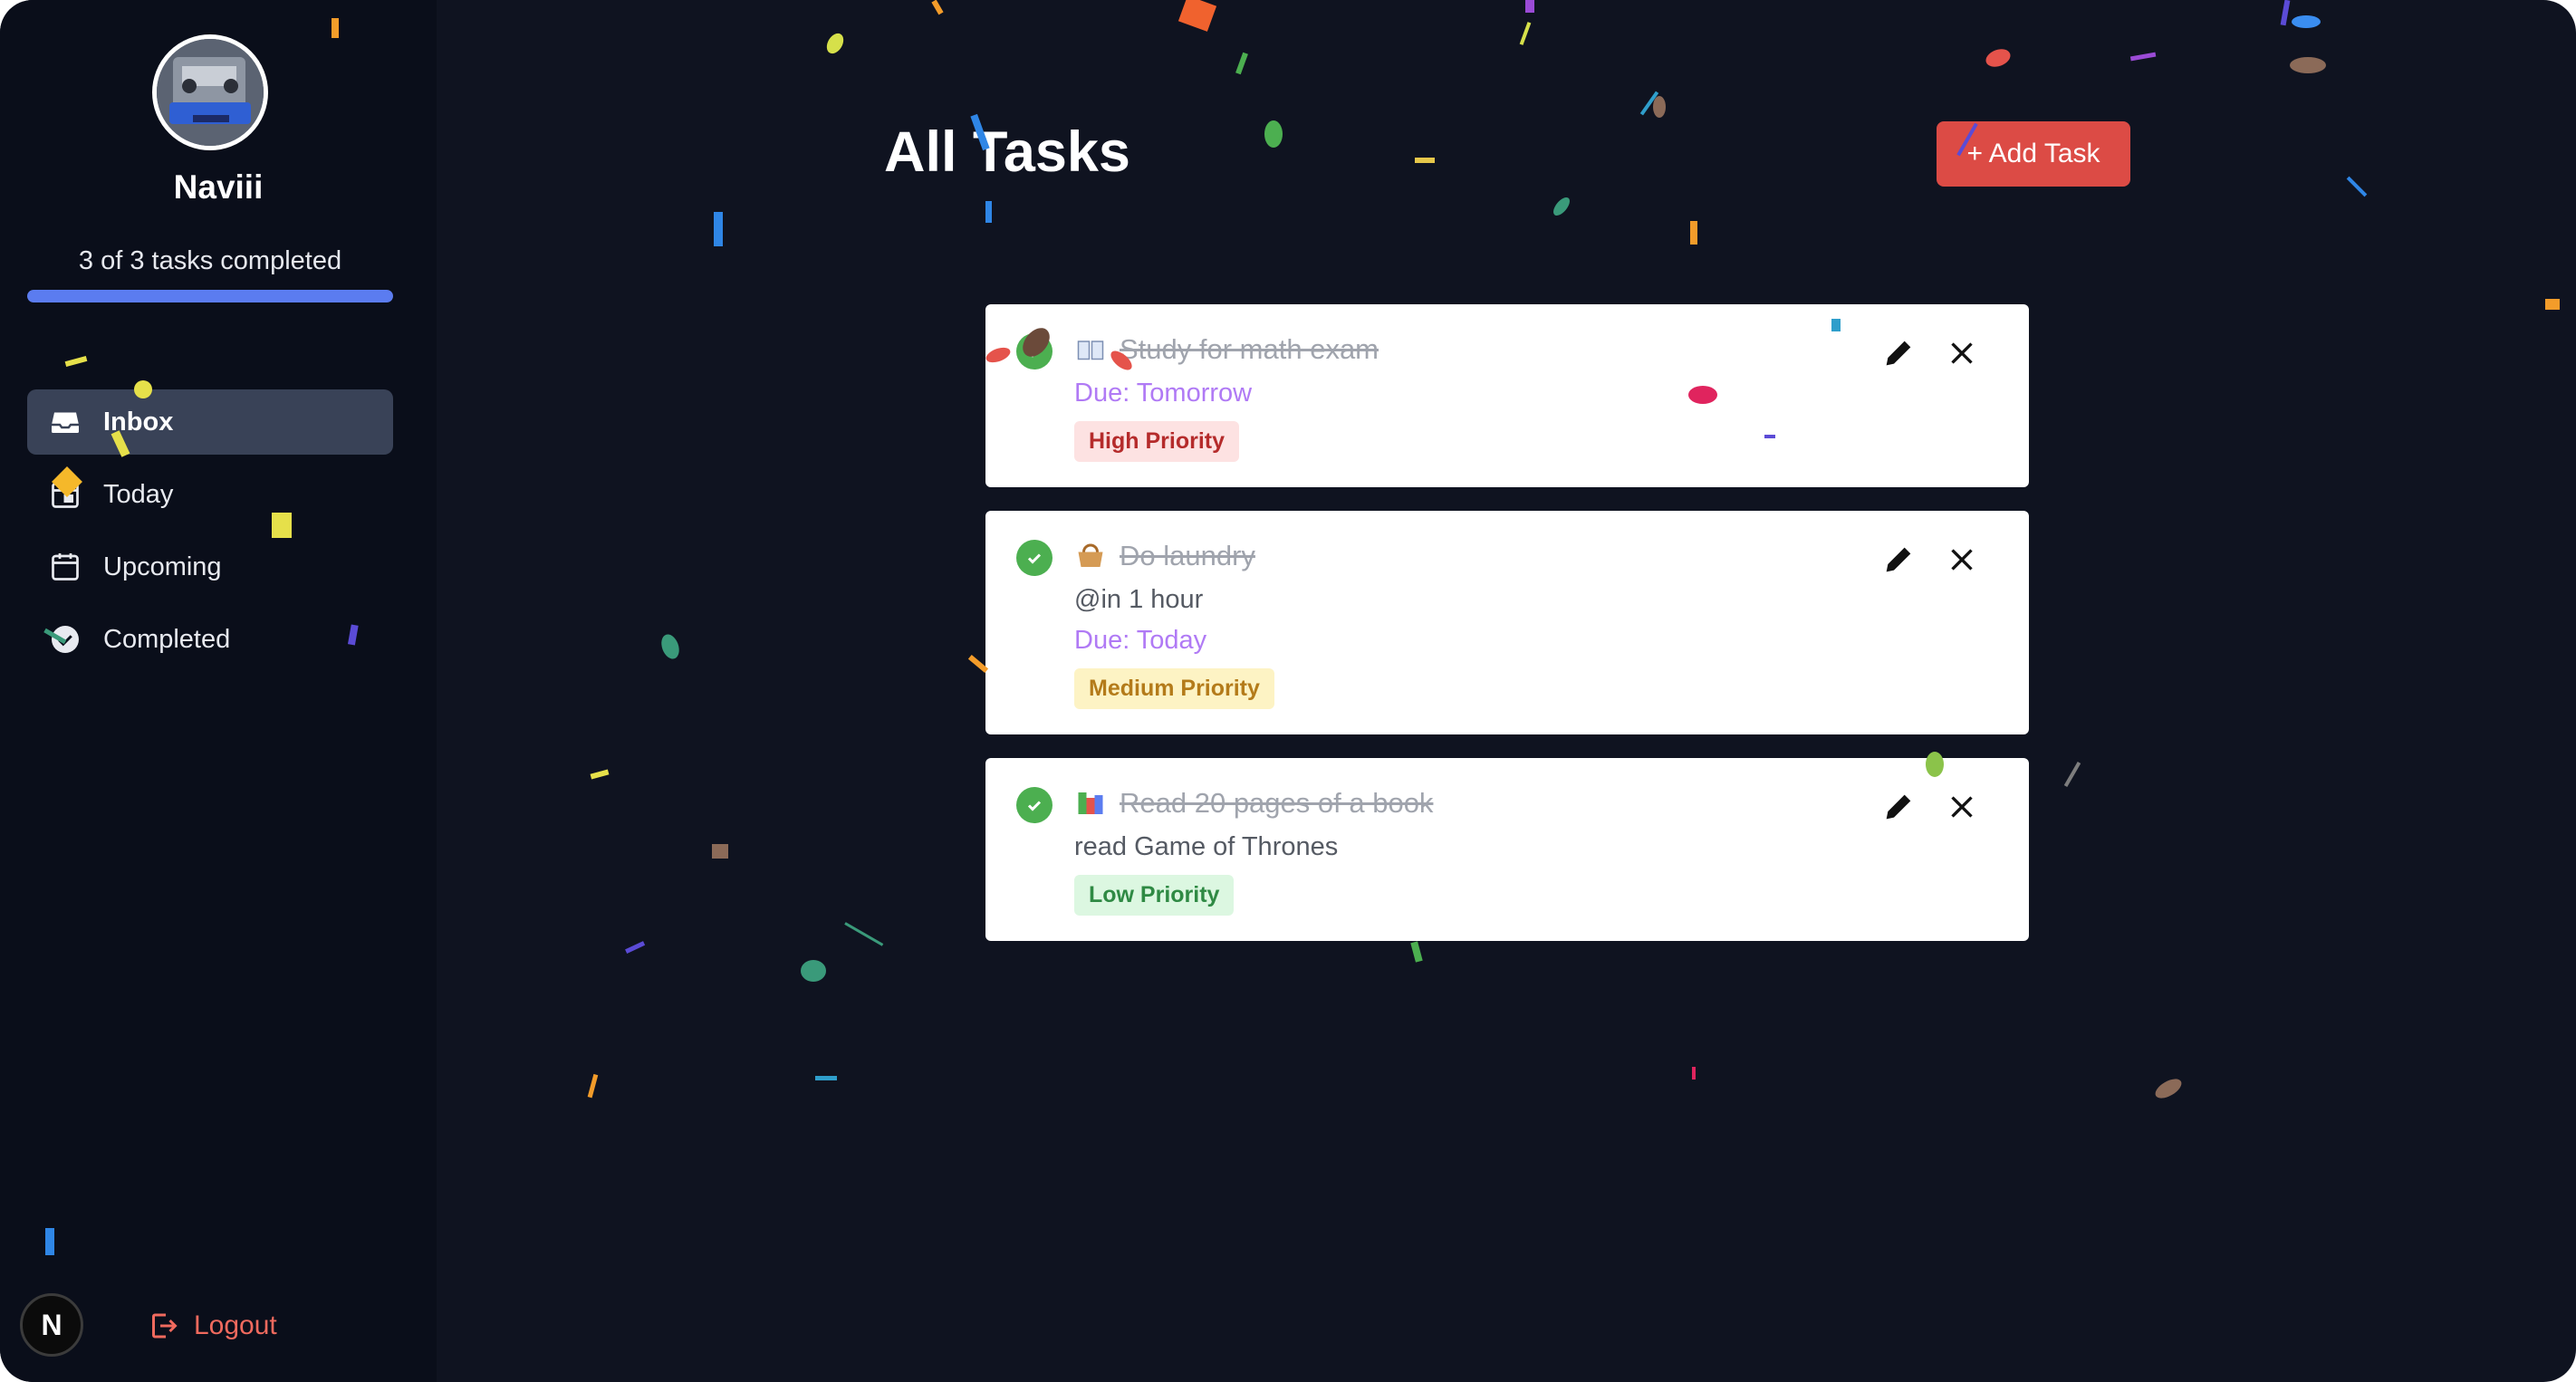  Describe the element at coordinates (1187, 555) in the screenshot. I see `task-title-text: Do laundry` at that location.